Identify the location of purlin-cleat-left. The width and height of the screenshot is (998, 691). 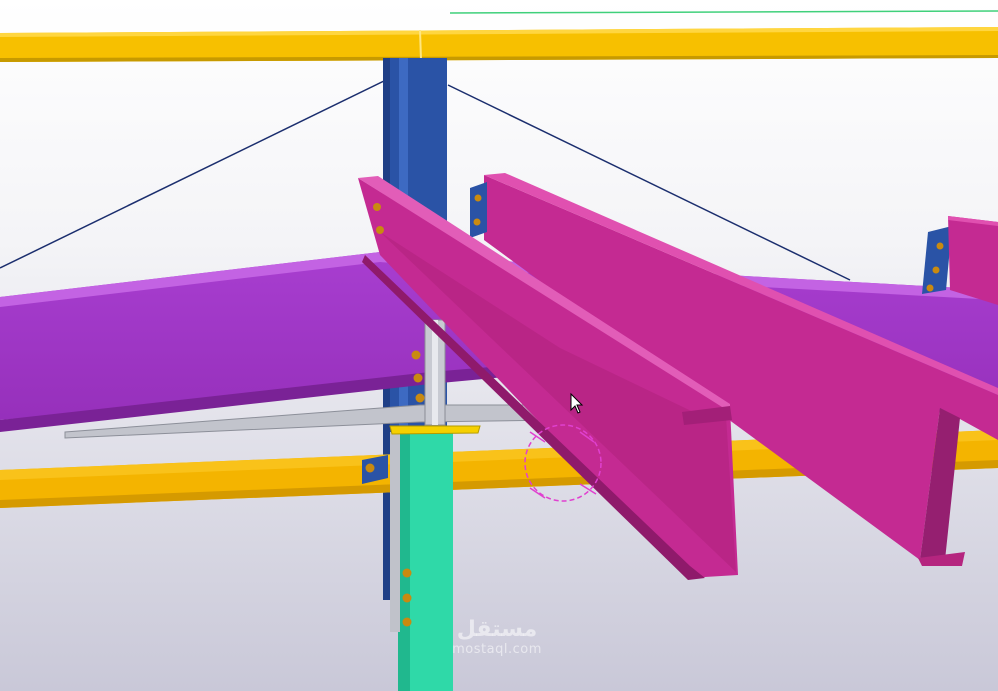
(478, 210).